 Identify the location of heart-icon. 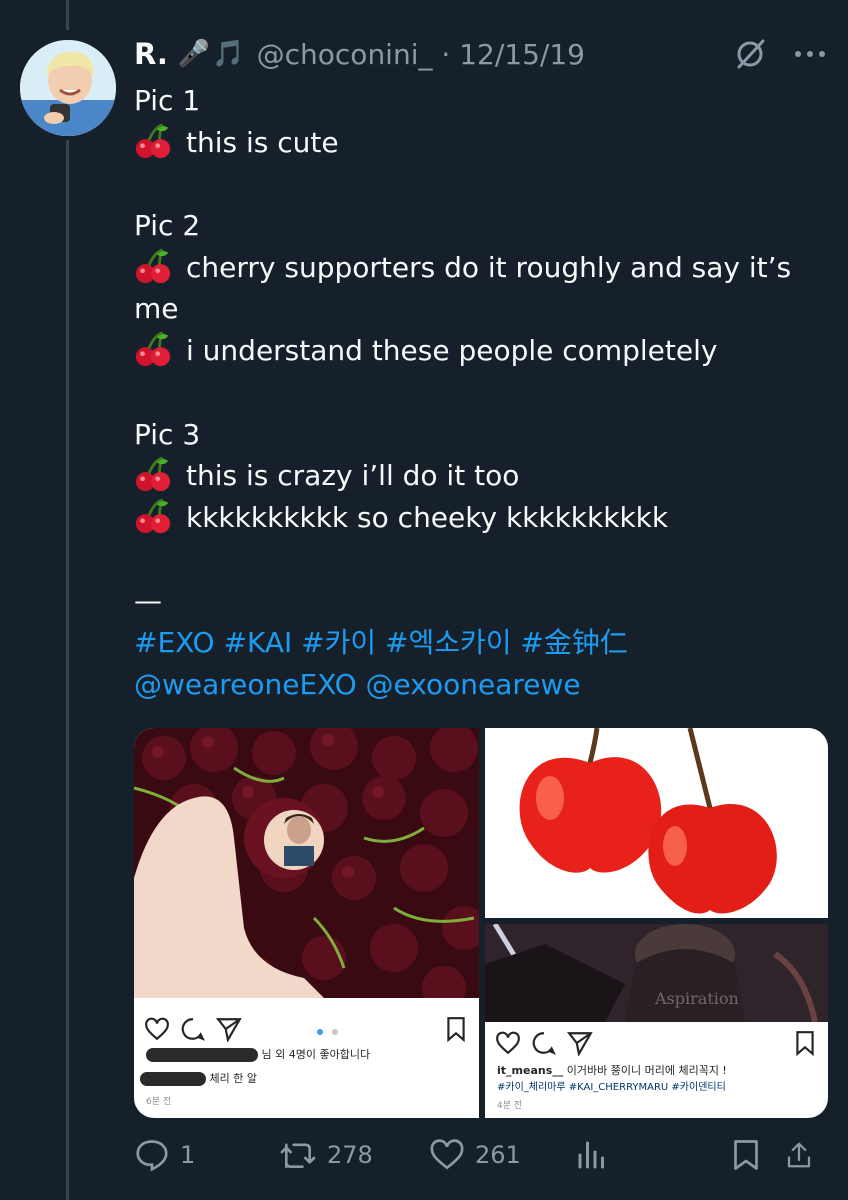
(447, 1154).